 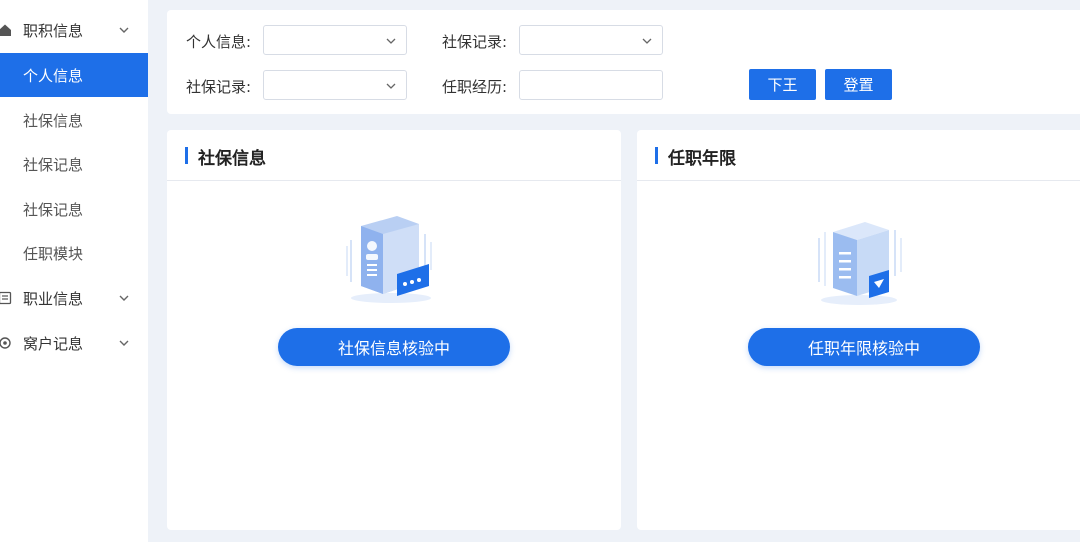 I want to click on list-icon, so click(x=6, y=298).